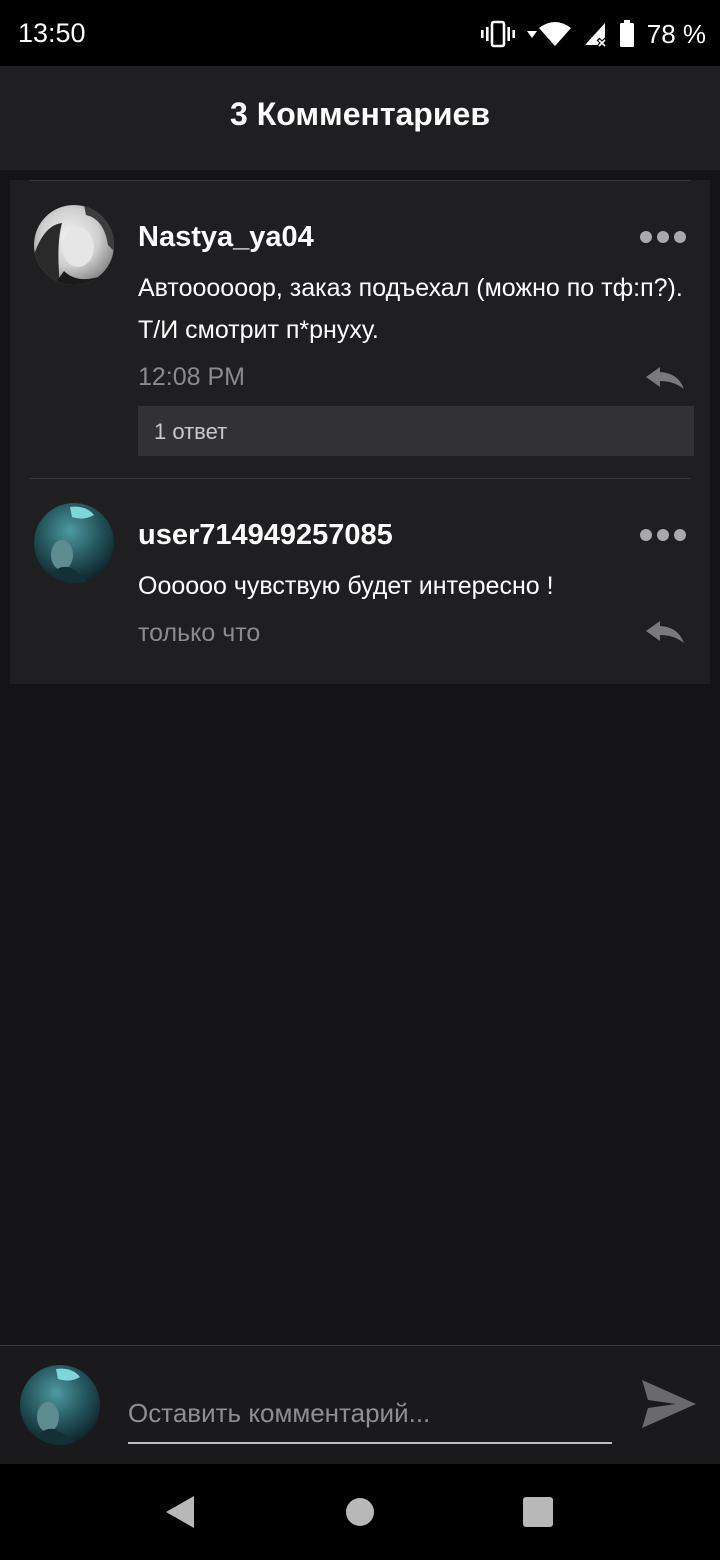  What do you see at coordinates (497, 34) in the screenshot?
I see `vibrate-icon` at bounding box center [497, 34].